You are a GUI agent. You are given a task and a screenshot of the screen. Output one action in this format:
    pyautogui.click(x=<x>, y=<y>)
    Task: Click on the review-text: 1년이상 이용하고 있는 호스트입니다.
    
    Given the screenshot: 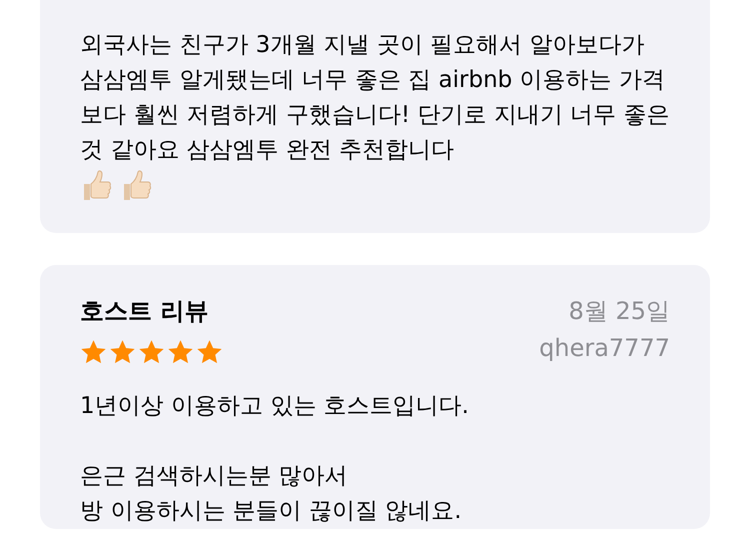 What is the action you would take?
    pyautogui.click(x=274, y=406)
    